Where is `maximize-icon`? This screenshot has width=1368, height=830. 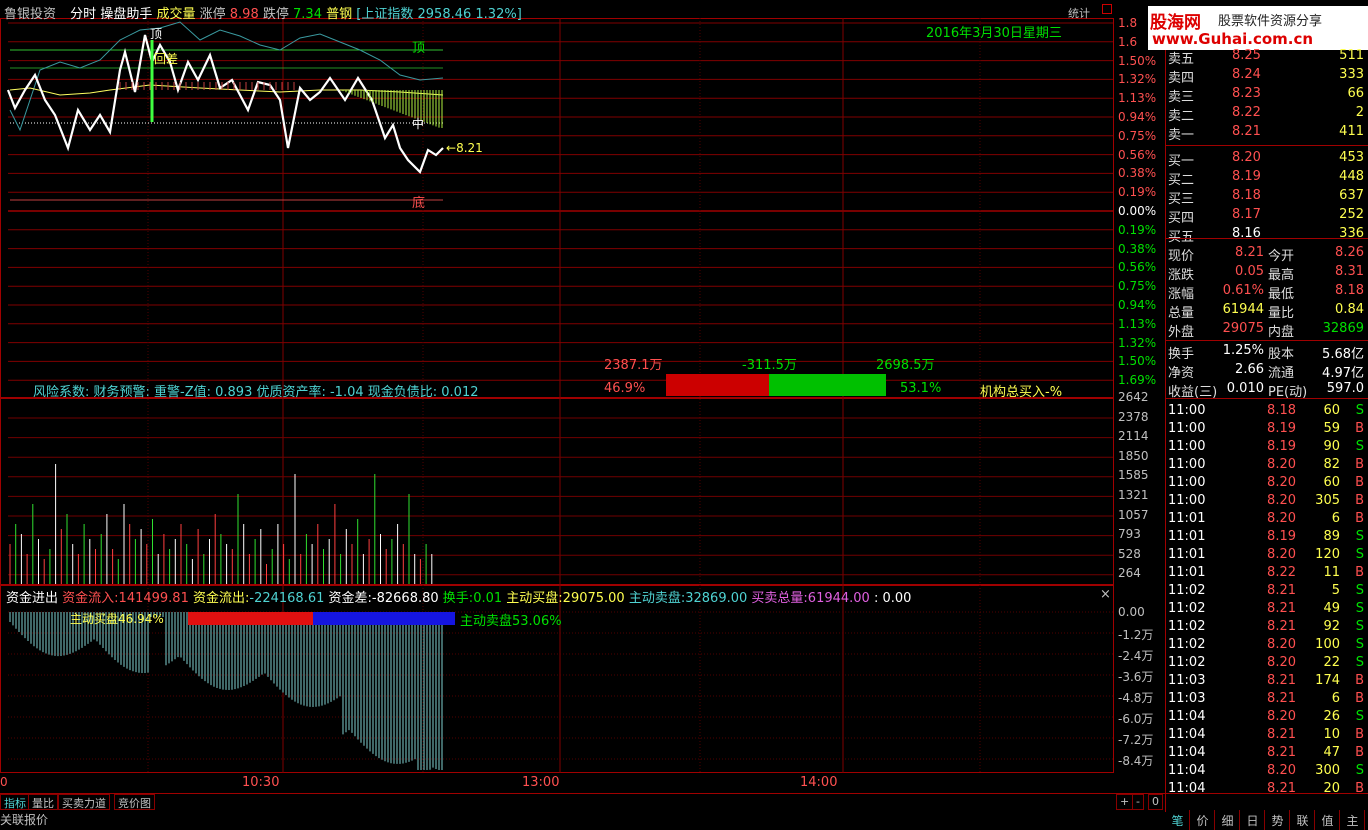
maximize-icon is located at coordinates (1107, 9).